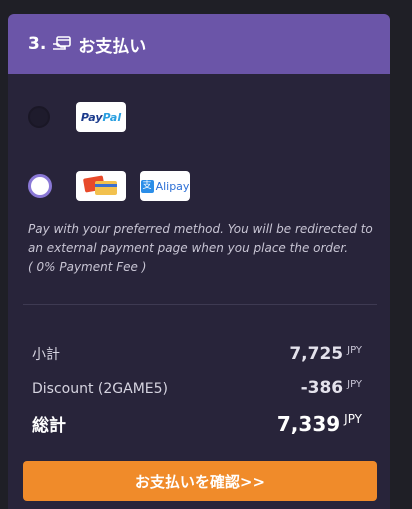 This screenshot has width=412, height=509. I want to click on subtotal-value: 7,725, so click(316, 354).